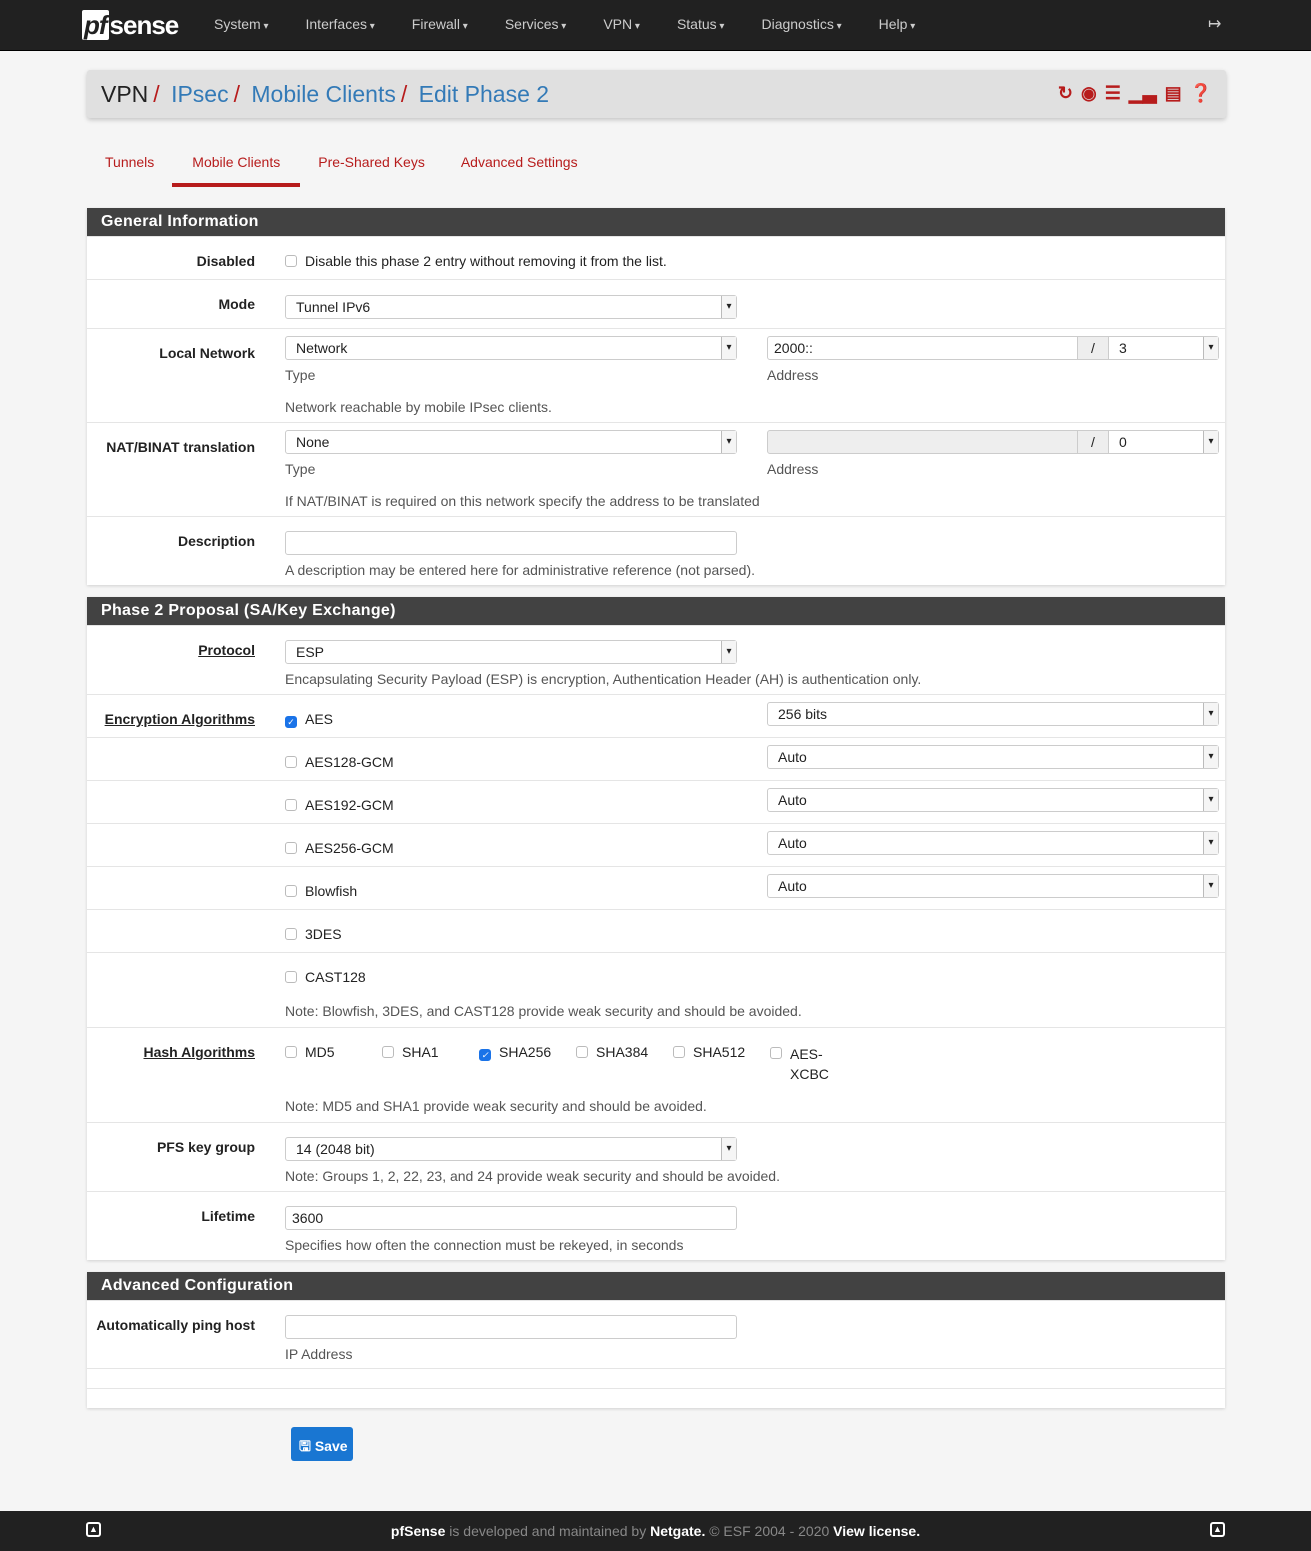 The height and width of the screenshot is (1551, 1311). Describe the element at coordinates (1143, 93) in the screenshot. I see `status-chart-icon: ▁▃` at that location.